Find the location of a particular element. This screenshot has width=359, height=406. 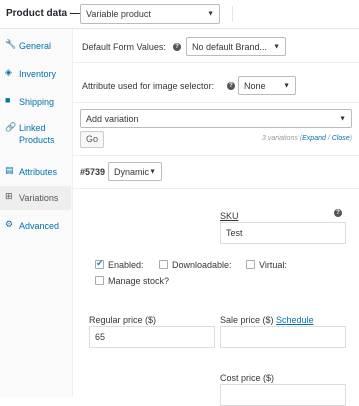

tab-inventory: ◈ Inventory is located at coordinates (35, 74).